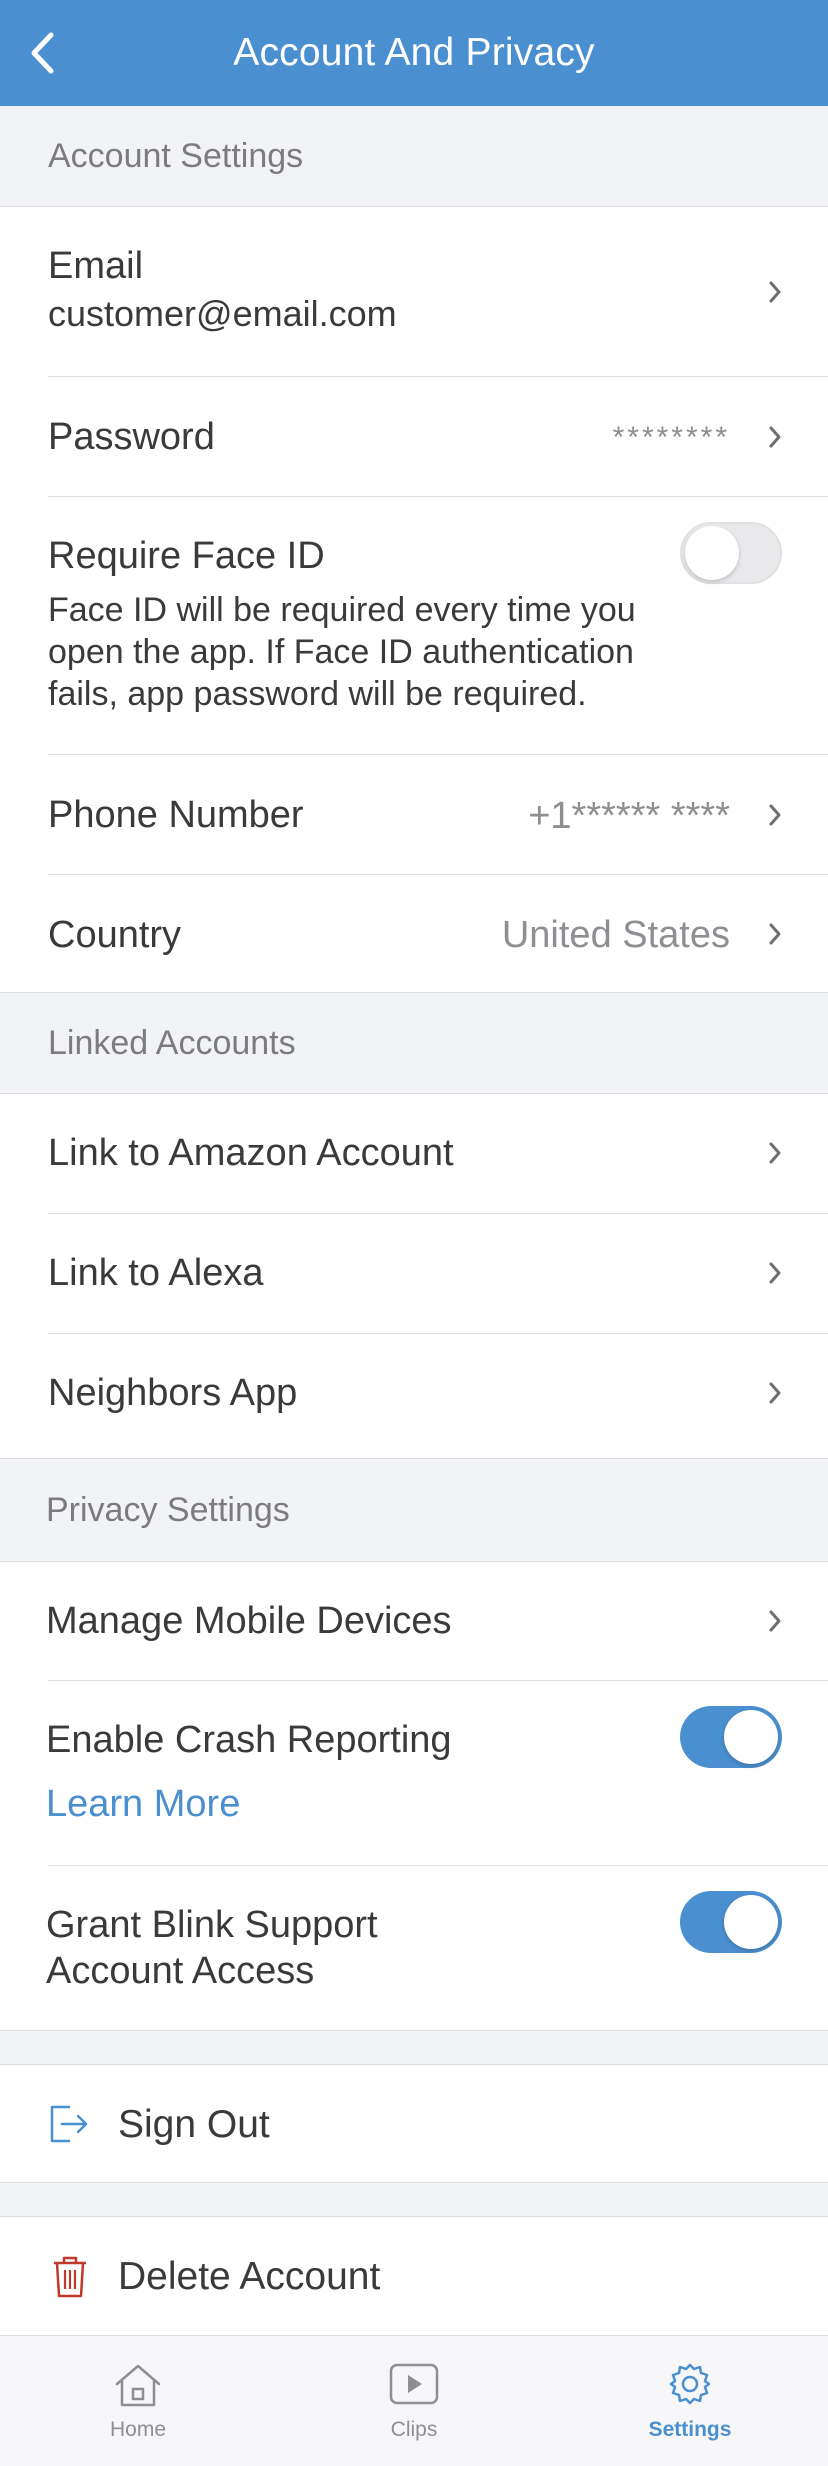  Describe the element at coordinates (96, 266) in the screenshot. I see `email-label: Email` at that location.